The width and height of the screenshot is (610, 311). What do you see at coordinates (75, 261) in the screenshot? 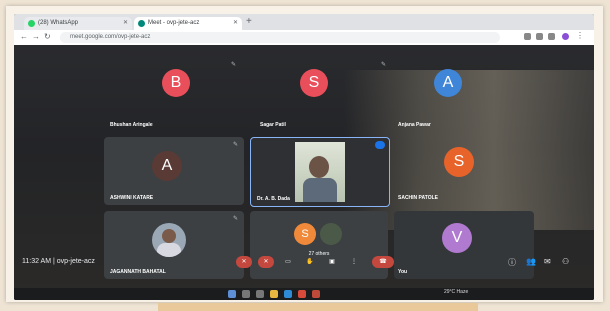
I see `meeting-code: ovp-jete-acz` at bounding box center [75, 261].